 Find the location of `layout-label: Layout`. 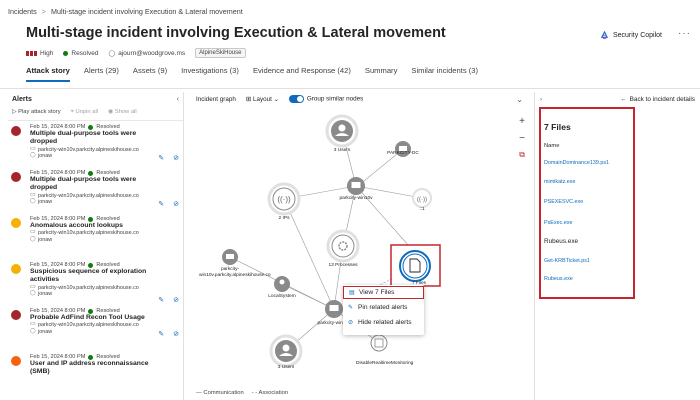

layout-label: Layout is located at coordinates (262, 99).